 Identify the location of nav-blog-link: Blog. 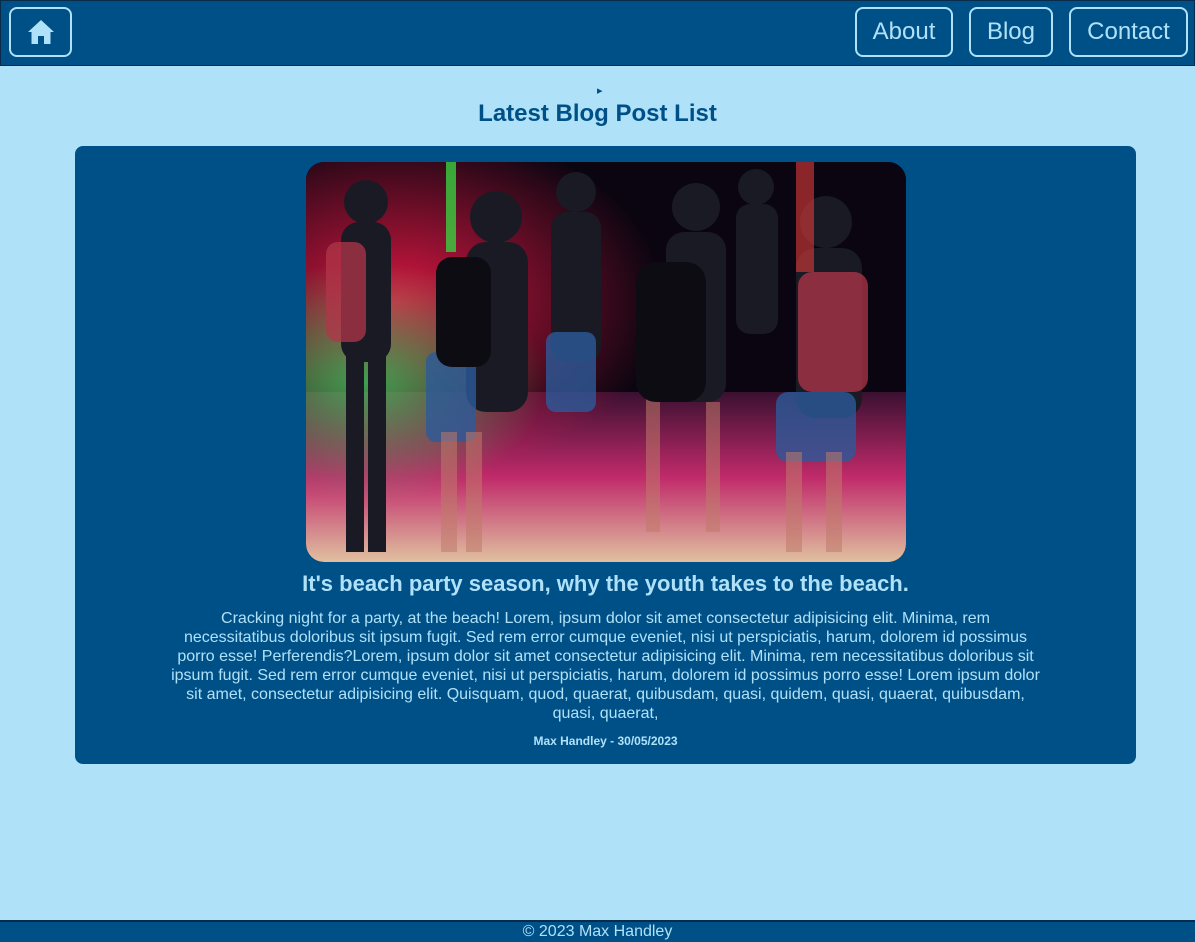
(1011, 32).